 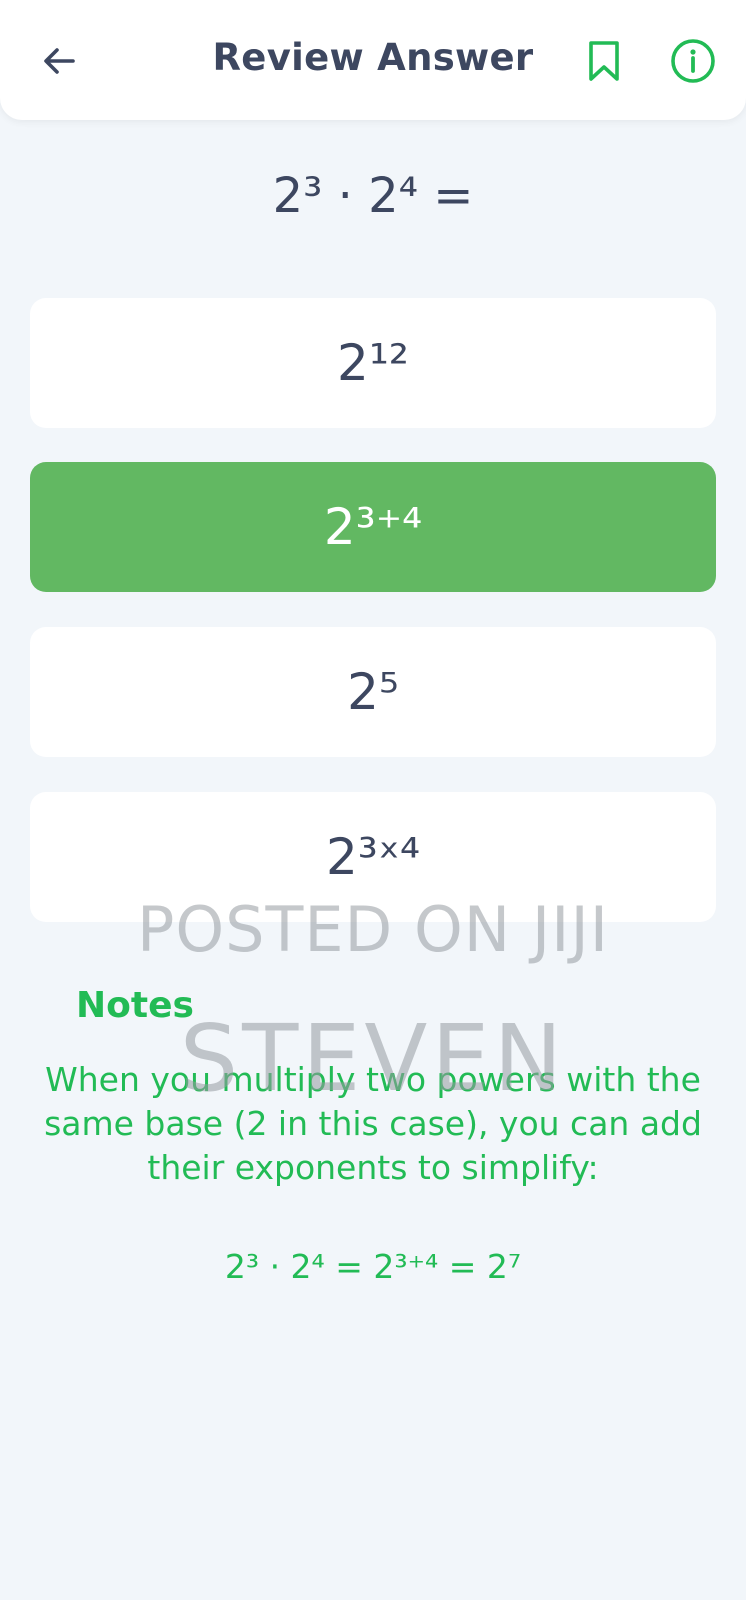 I want to click on question-text: 2³ · 2⁴ =, so click(x=373, y=196).